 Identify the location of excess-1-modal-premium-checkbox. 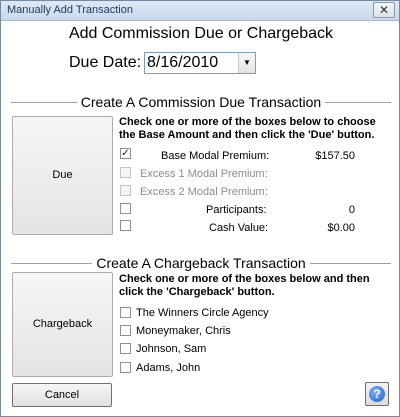
(125, 172).